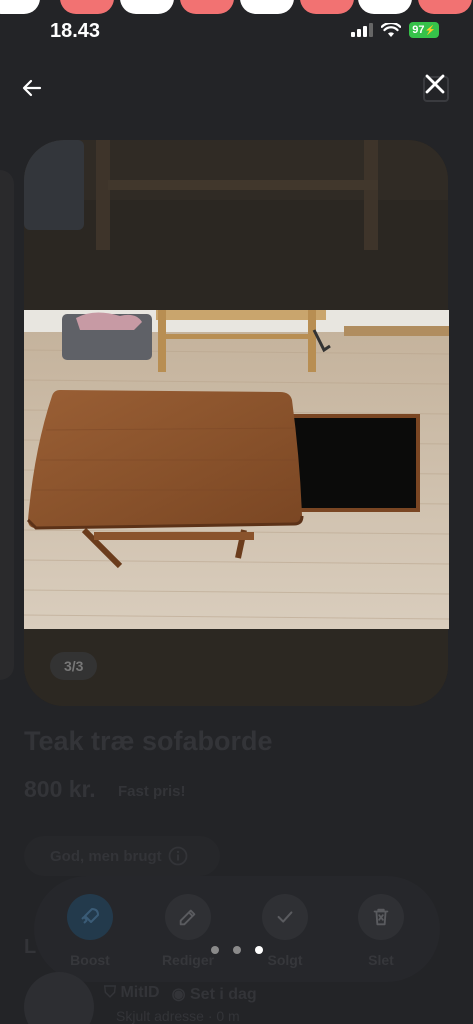 This screenshot has height=1024, width=473. Describe the element at coordinates (106, 856) in the screenshot. I see `condition-label: God, men brugt` at that location.